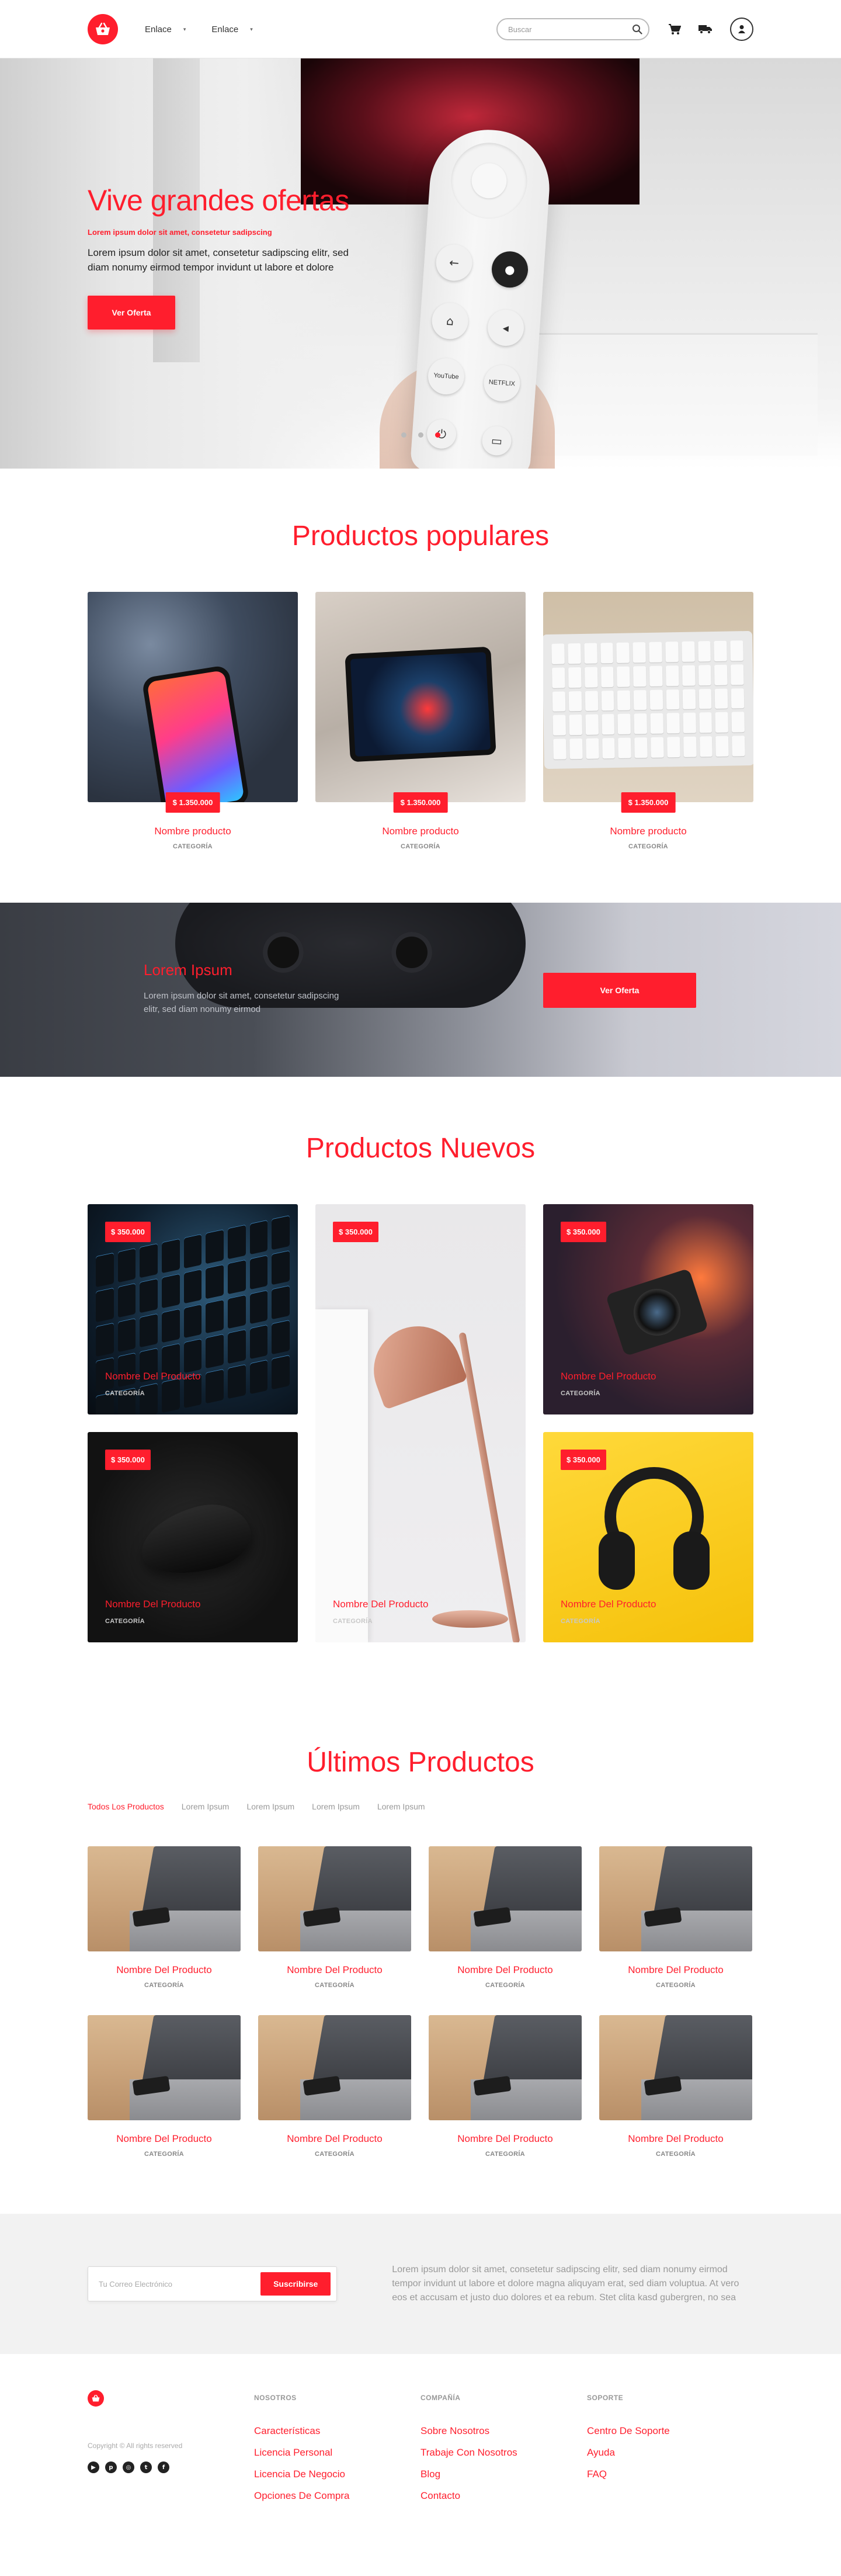 Image resolution: width=841 pixels, height=2576 pixels. Describe the element at coordinates (503, 2453) in the screenshot. I see `footer-link: Trabaje Con Nosotros` at that location.